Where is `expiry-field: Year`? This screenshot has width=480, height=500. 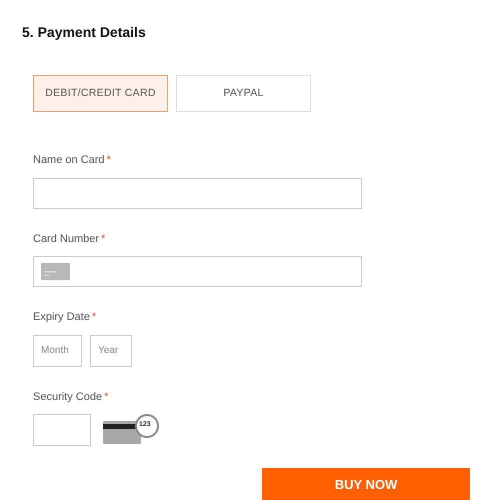
expiry-field: Year is located at coordinates (111, 350).